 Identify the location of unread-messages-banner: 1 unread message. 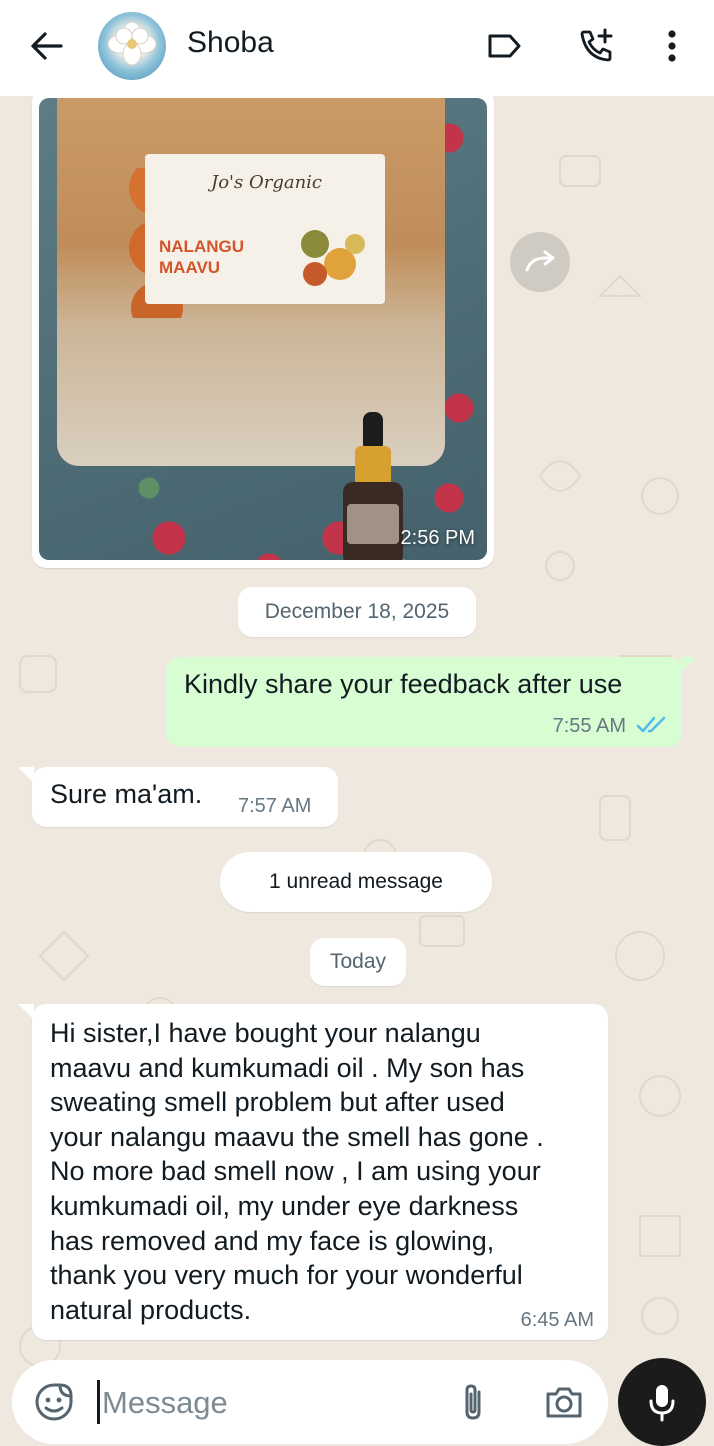
(356, 882).